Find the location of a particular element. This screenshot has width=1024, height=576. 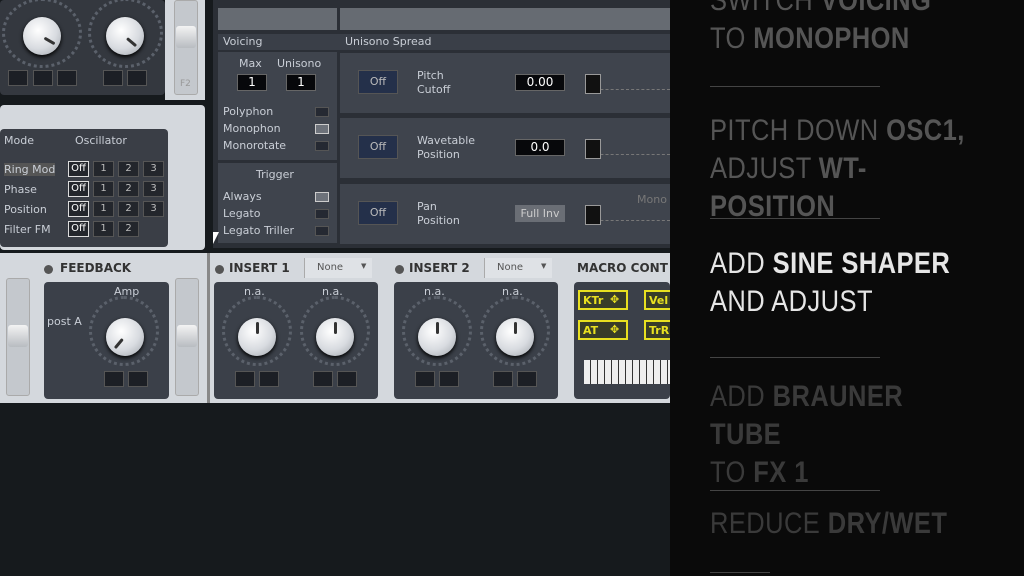

unisono-spread-title: Unisono Spread is located at coordinates (388, 41).